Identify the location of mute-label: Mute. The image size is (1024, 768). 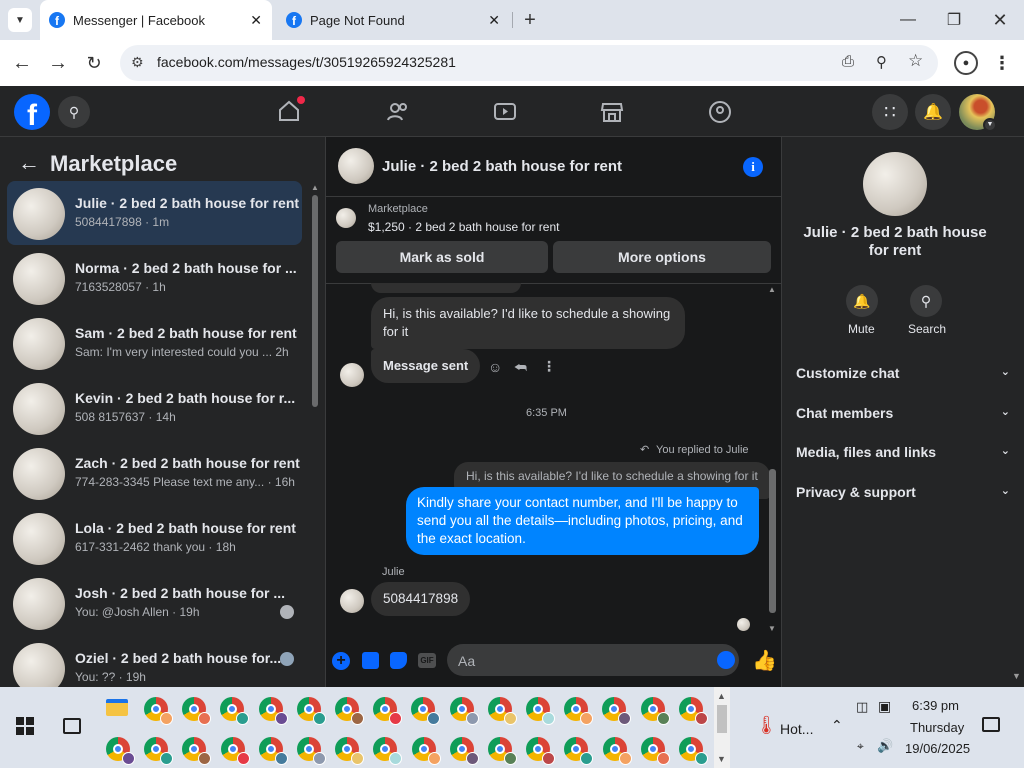
(861, 329).